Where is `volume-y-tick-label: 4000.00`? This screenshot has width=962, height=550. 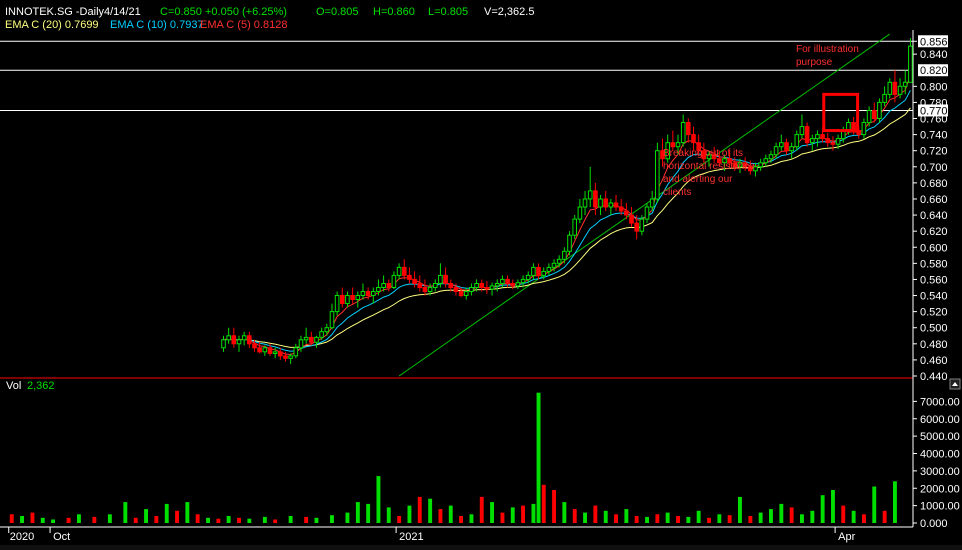 volume-y-tick-label: 4000.00 is located at coordinates (940, 455).